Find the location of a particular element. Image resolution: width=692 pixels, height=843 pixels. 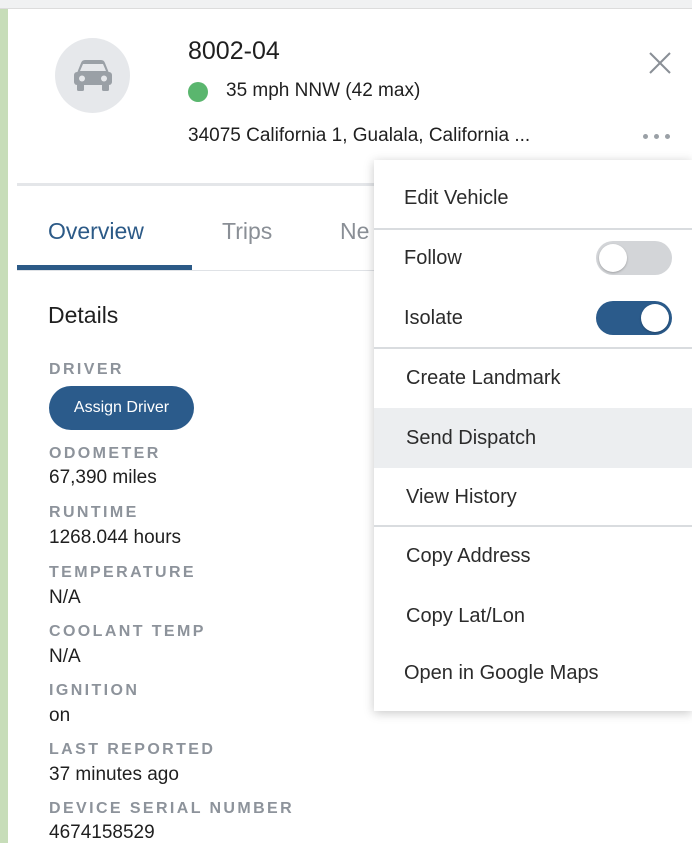

top-bar is located at coordinates (346, 4).